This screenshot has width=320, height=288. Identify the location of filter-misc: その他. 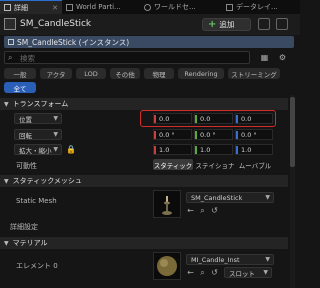
(125, 73).